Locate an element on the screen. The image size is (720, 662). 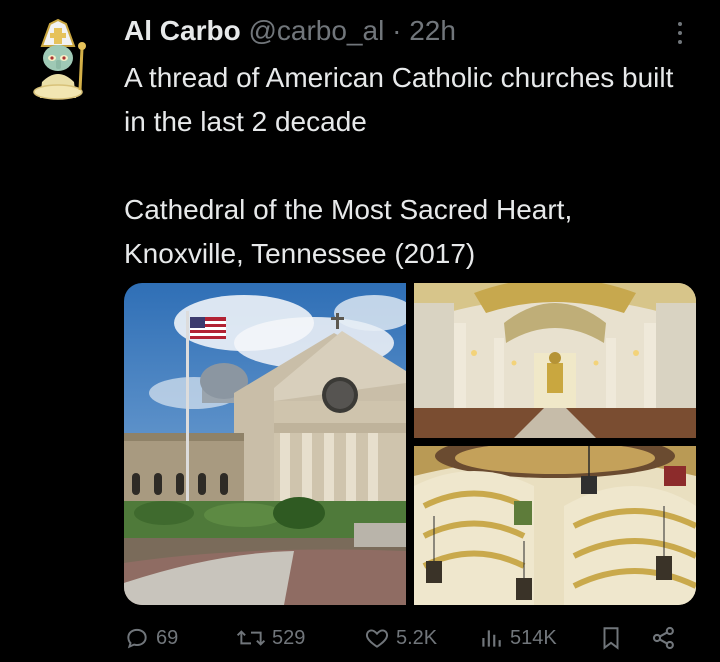
post-header: Al Carbo @carbo_al · 22h is located at coordinates (290, 31).